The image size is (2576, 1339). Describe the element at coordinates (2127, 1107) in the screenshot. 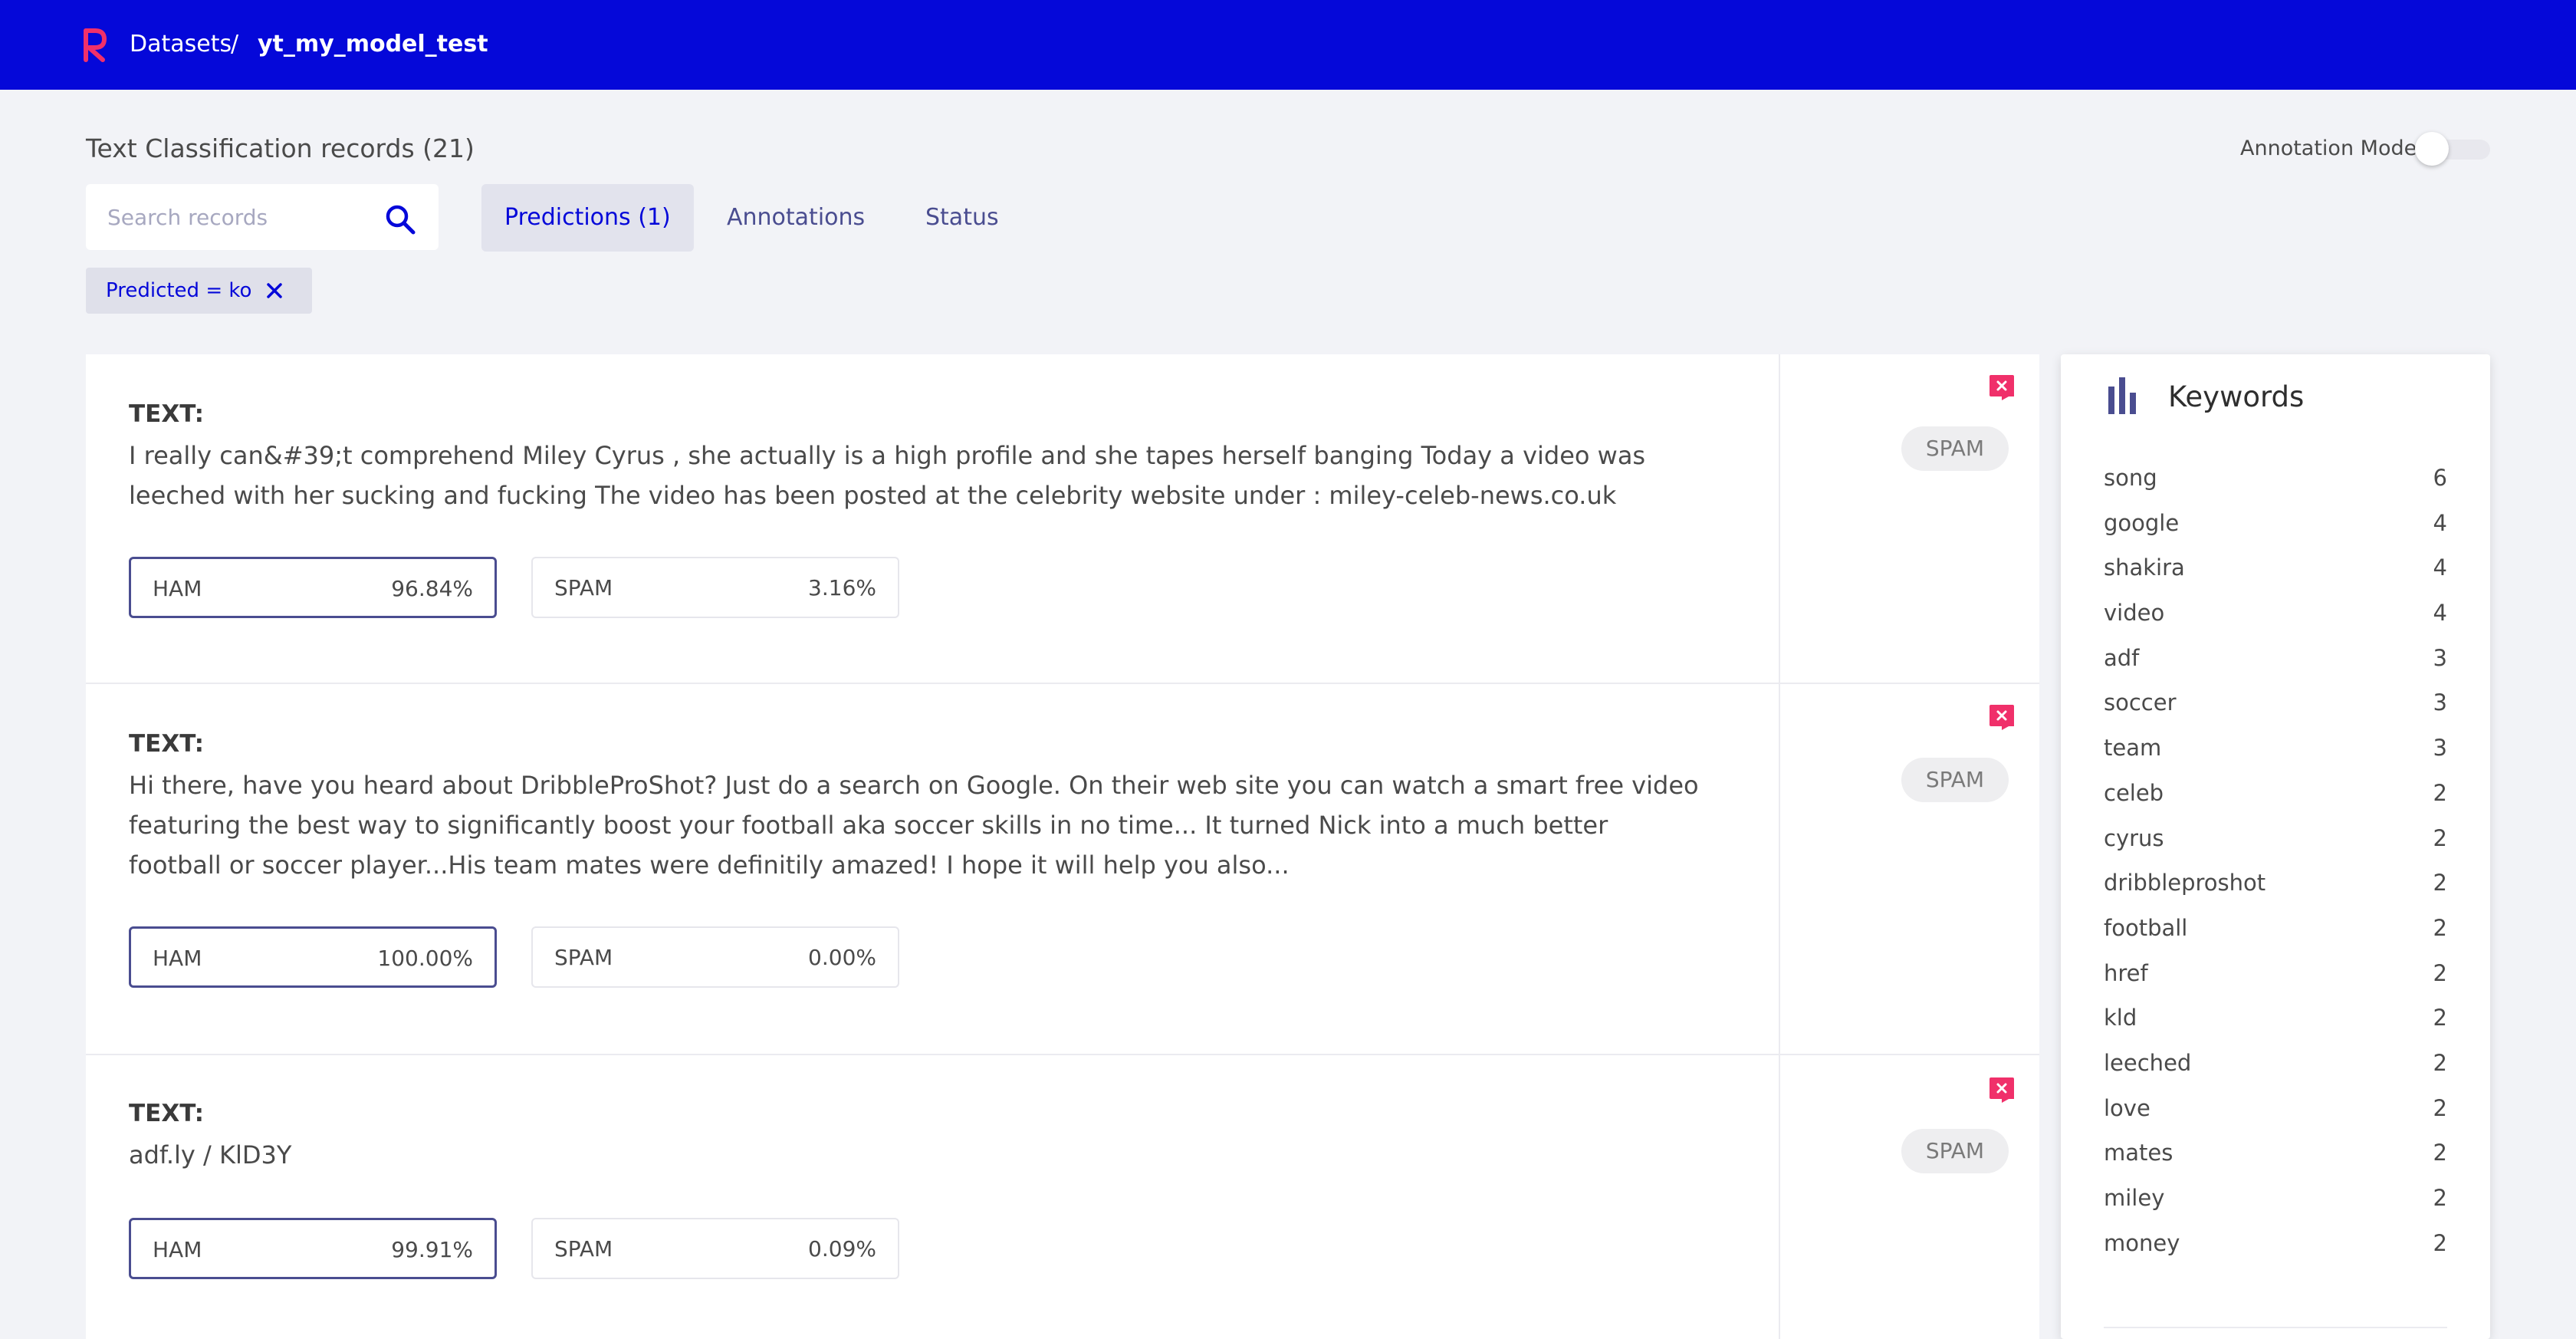

I see `keyword-name: love` at that location.